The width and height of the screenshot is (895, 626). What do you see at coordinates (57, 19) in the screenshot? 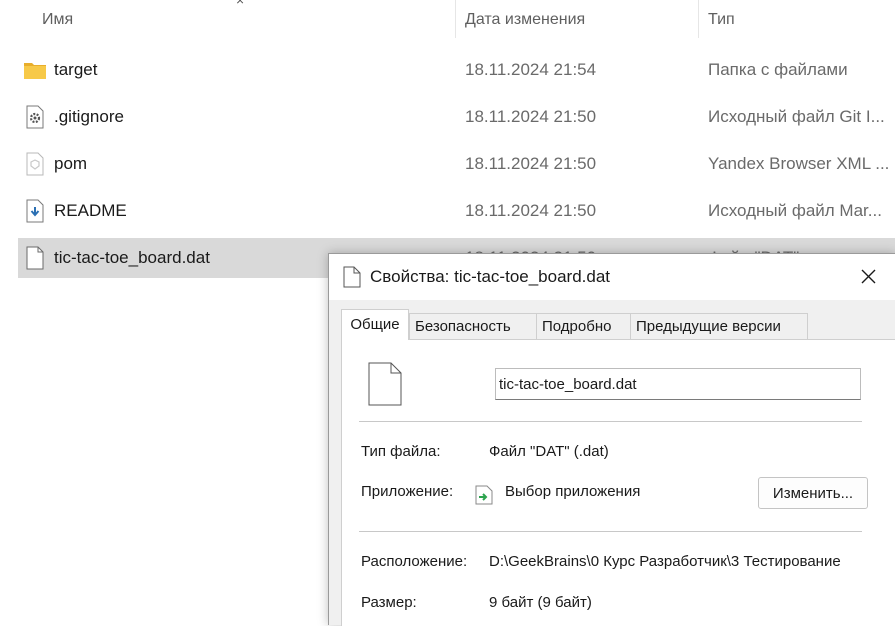
I see `column-header-name: Имя` at bounding box center [57, 19].